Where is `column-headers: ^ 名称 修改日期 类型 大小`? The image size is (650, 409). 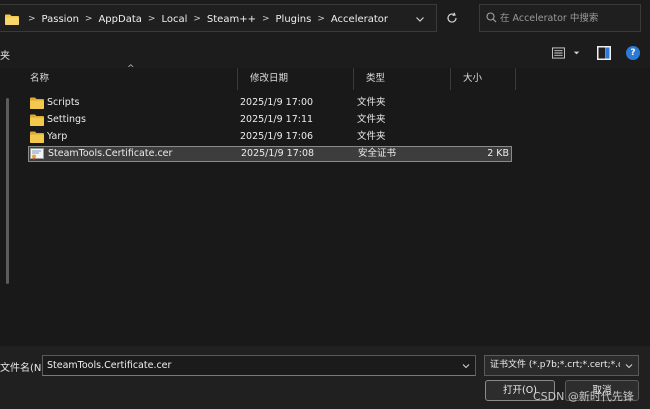
column-headers: ^ 名称 修改日期 类型 大小 is located at coordinates (334, 77).